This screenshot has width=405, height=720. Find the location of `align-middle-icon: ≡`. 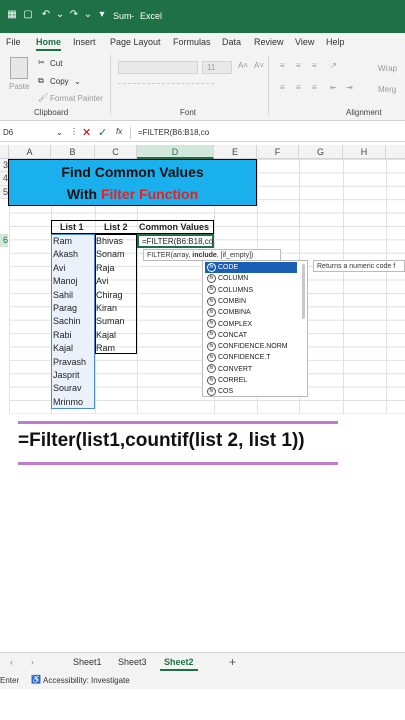

align-middle-icon: ≡ is located at coordinates (298, 65).